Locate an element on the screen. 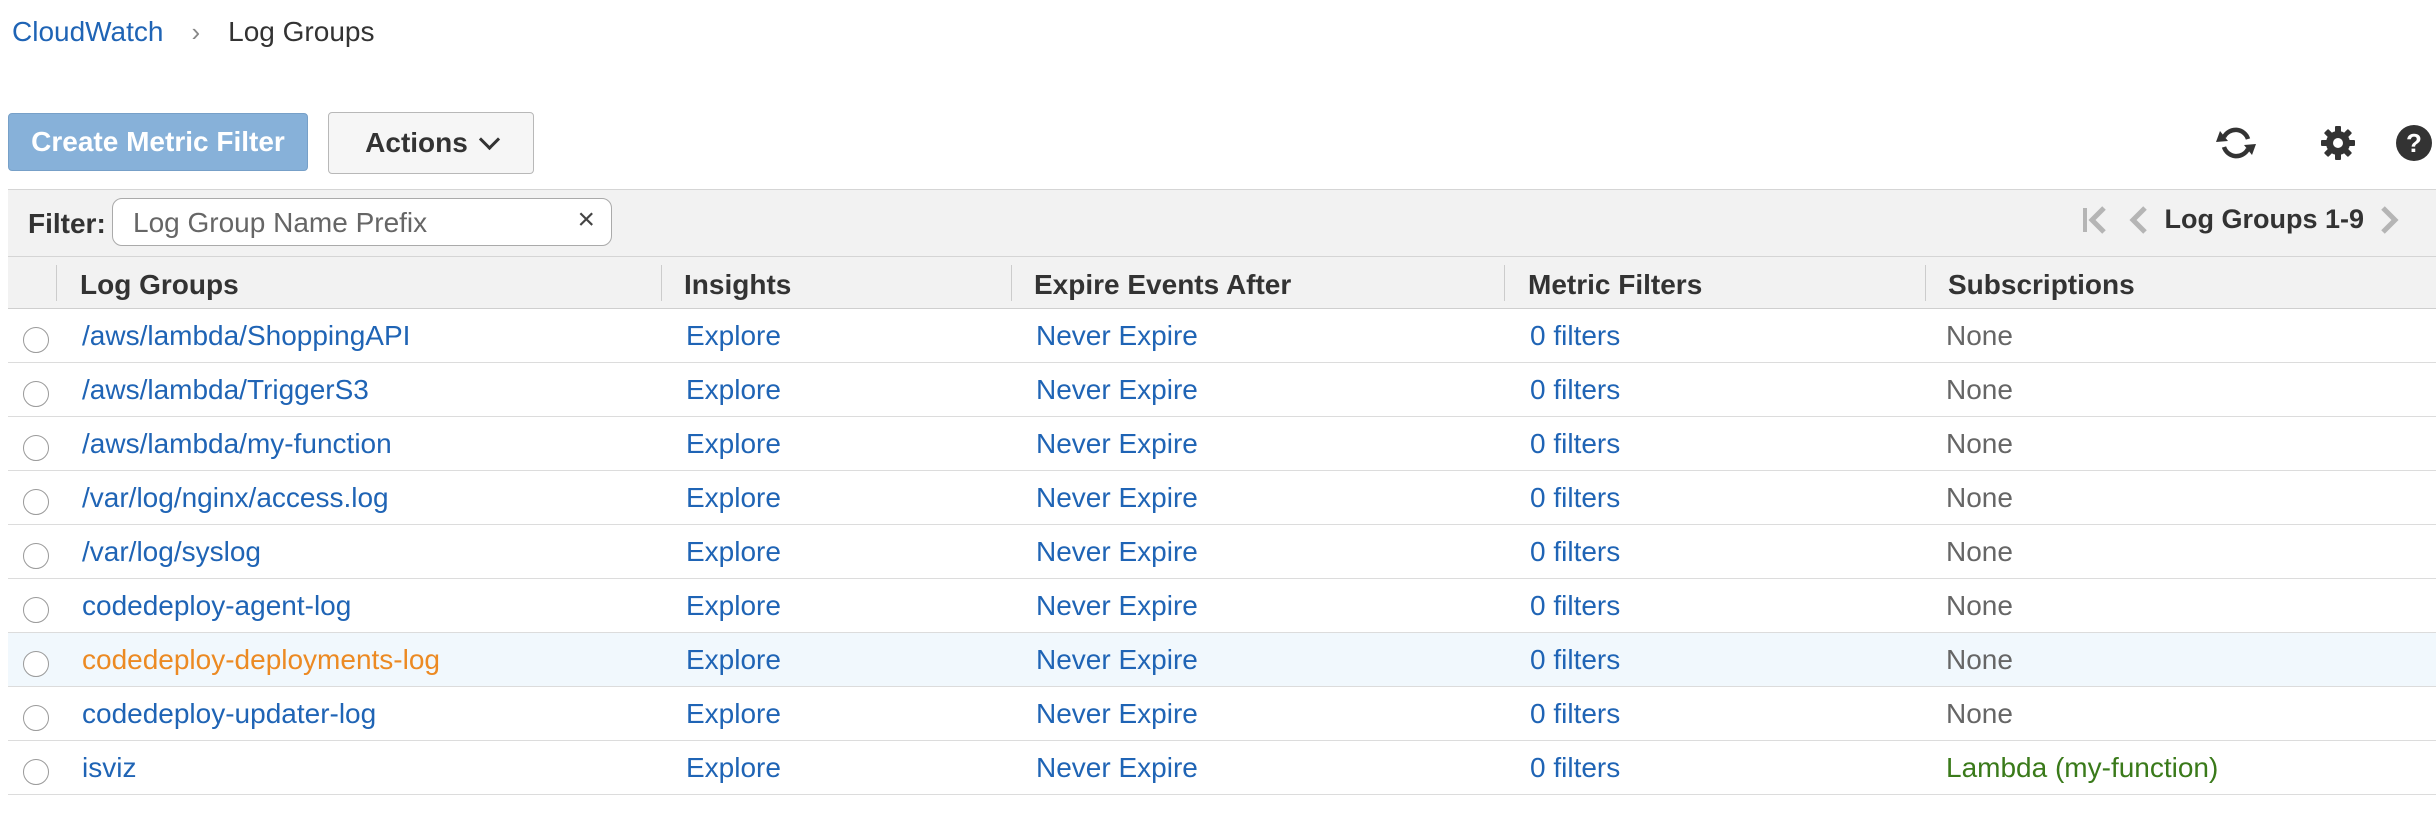  log-group-prefix-input is located at coordinates (348, 223).